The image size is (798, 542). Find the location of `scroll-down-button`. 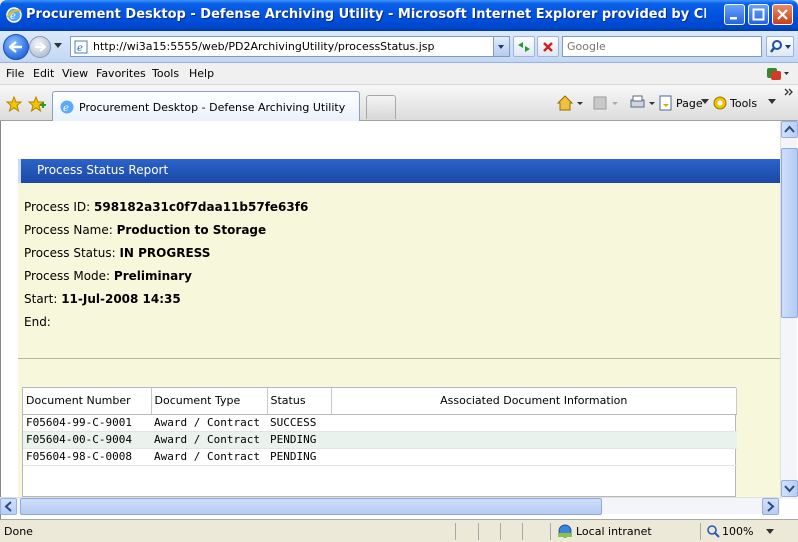

scroll-down-button is located at coordinates (789, 488).